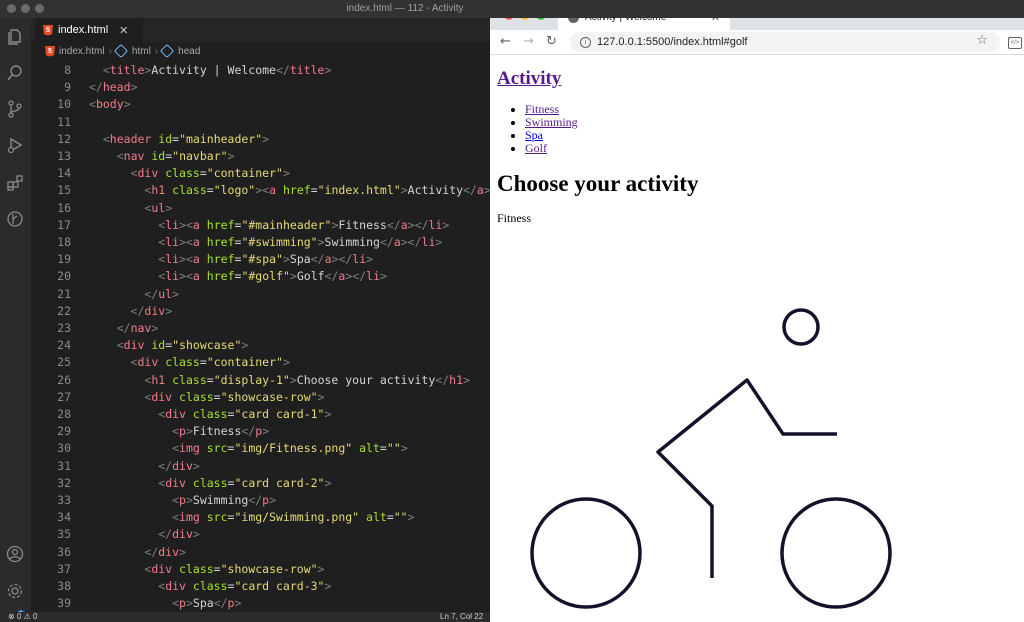 The image size is (1024, 622). What do you see at coordinates (260, 534) in the screenshot?
I see `code-line: 35 </div>` at bounding box center [260, 534].